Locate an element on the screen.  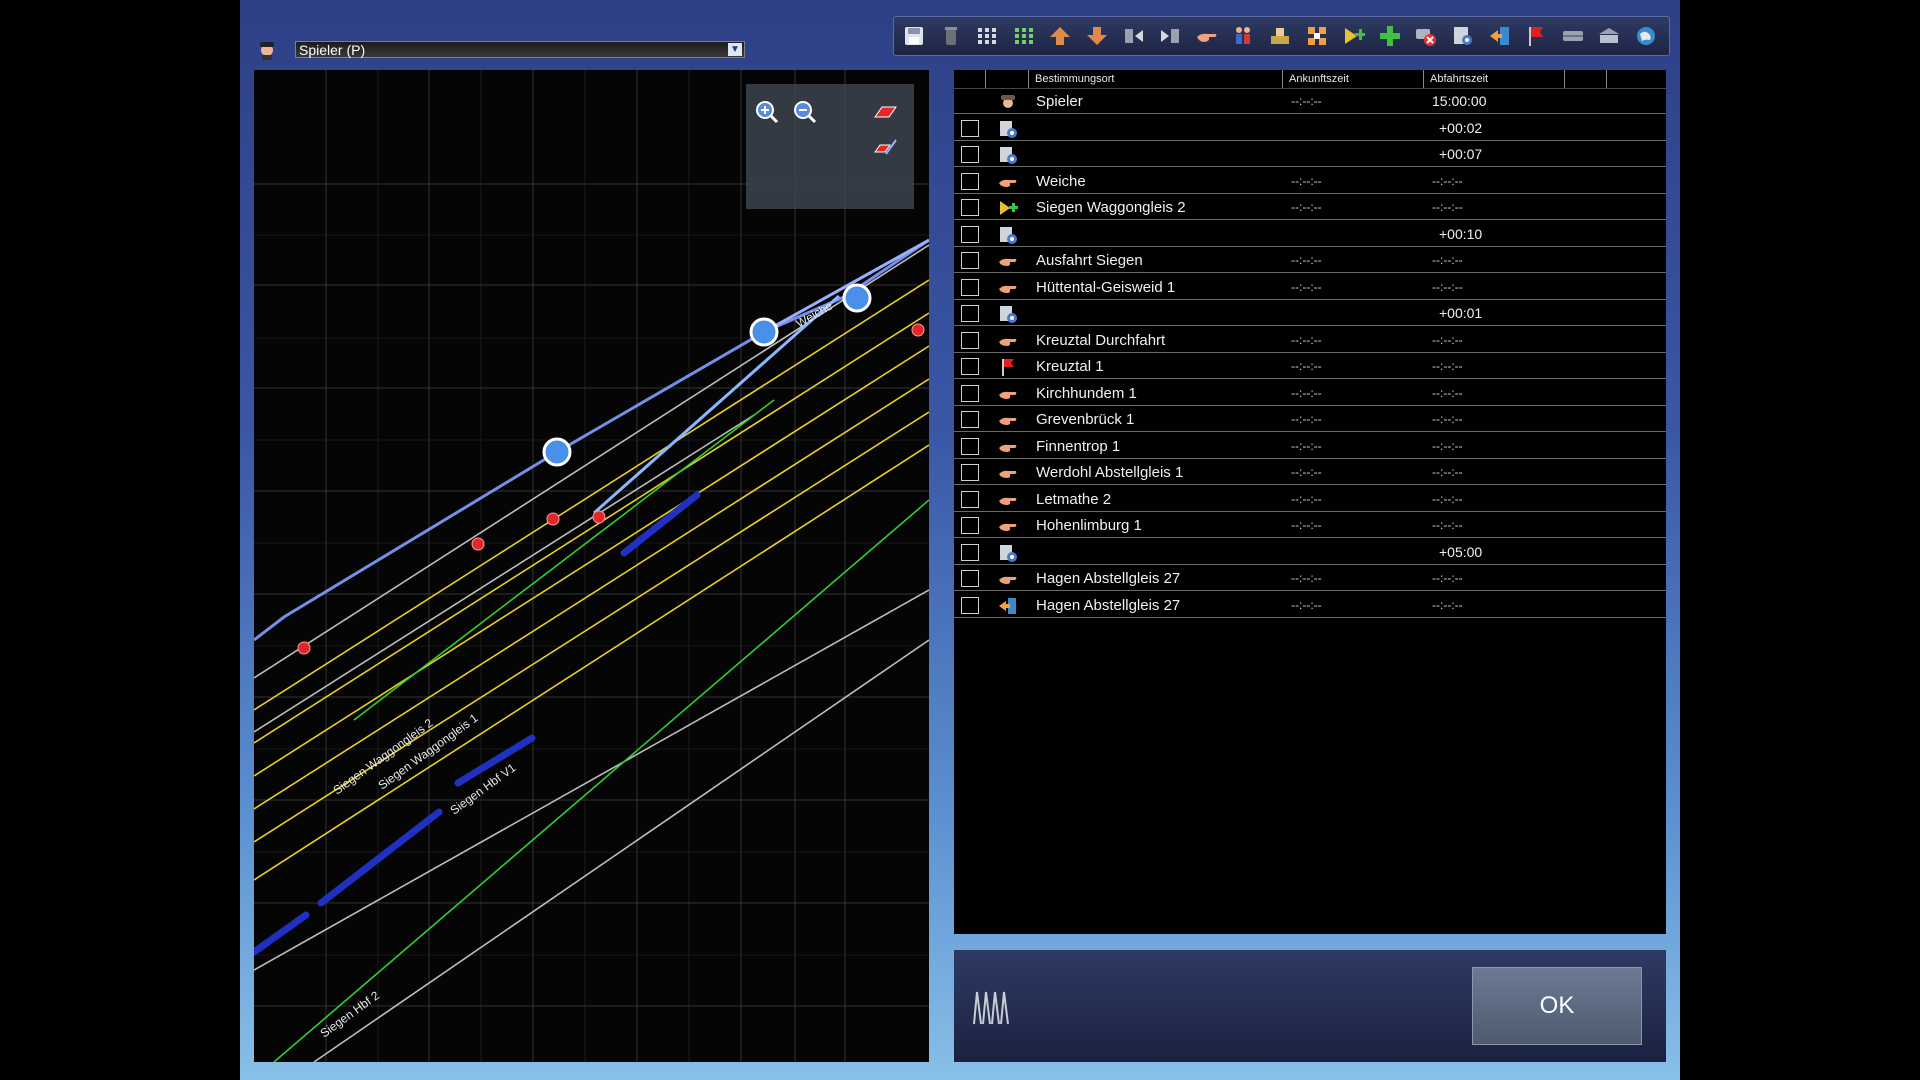
grid-small-icon is located at coordinates (987, 36).